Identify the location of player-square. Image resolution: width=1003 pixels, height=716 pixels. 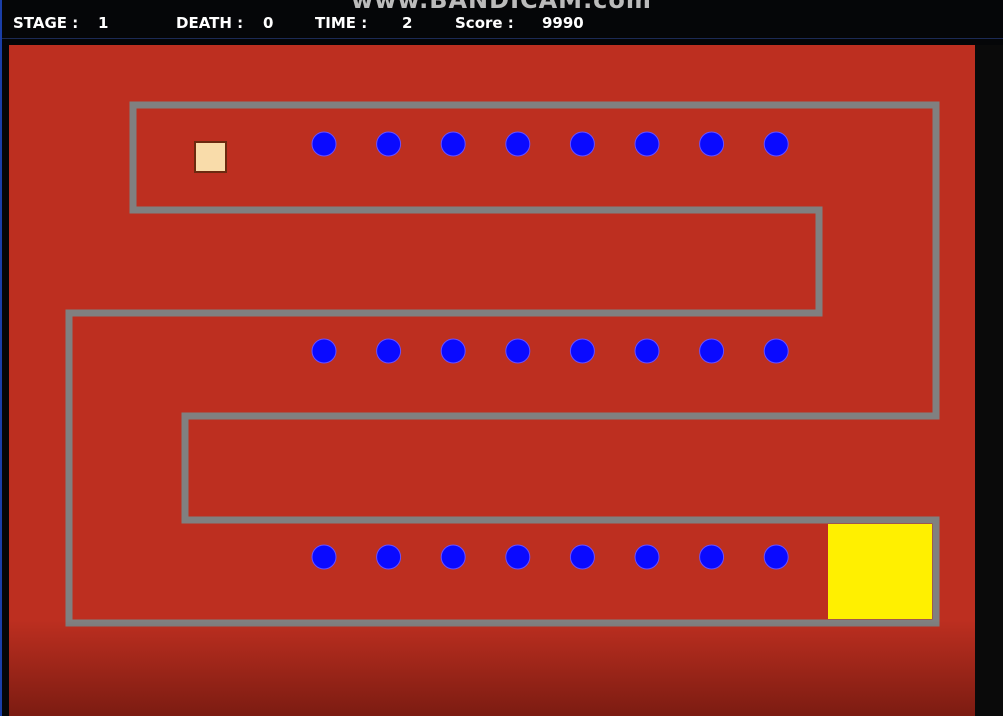
(210, 157).